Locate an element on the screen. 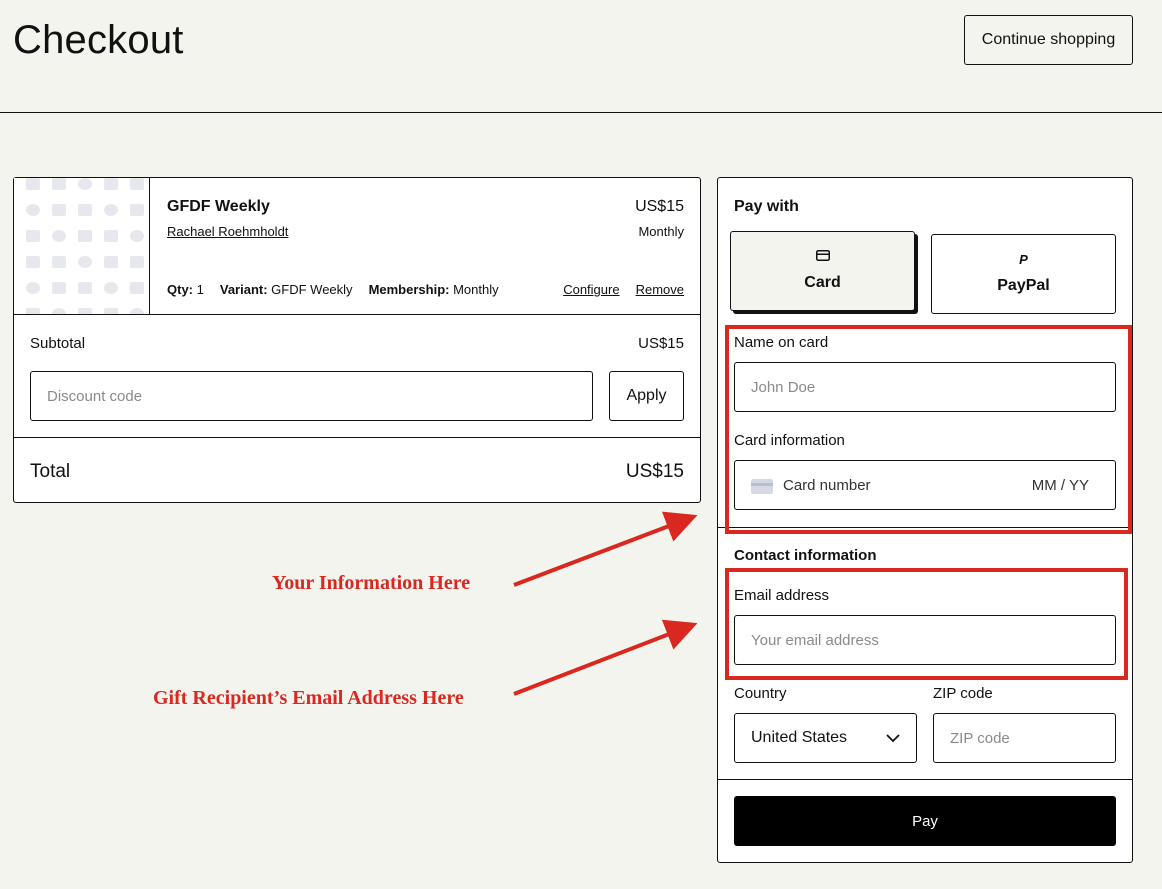 Image resolution: width=1162 pixels, height=889 pixels. total-label: Total is located at coordinates (50, 471).